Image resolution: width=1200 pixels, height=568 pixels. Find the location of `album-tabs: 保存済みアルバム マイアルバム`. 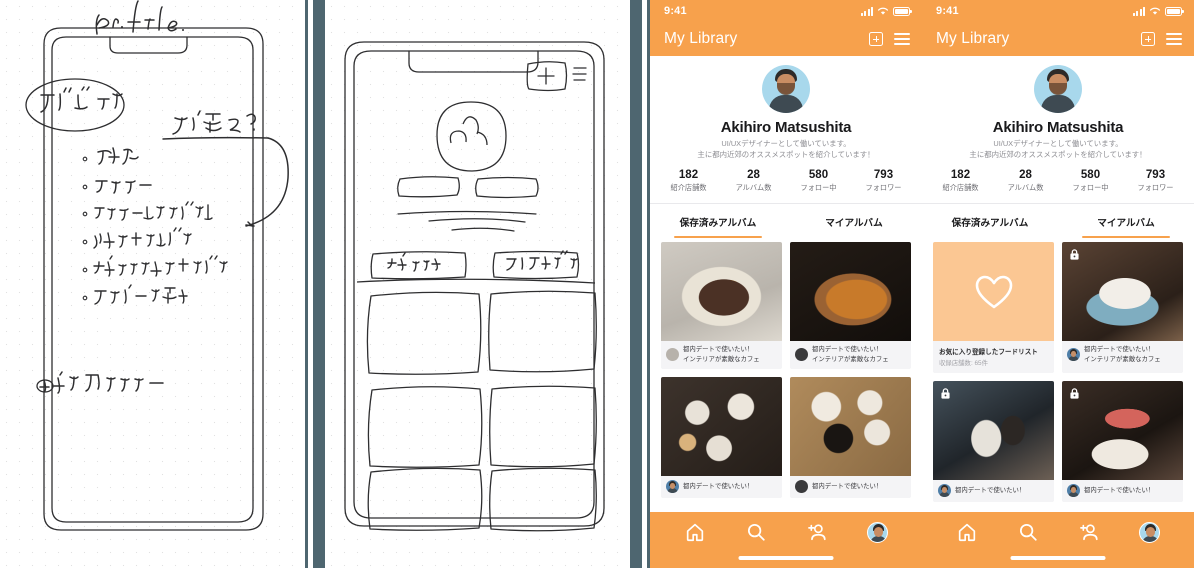

album-tabs: 保存済みアルバム マイアルバム is located at coordinates (1058, 221).